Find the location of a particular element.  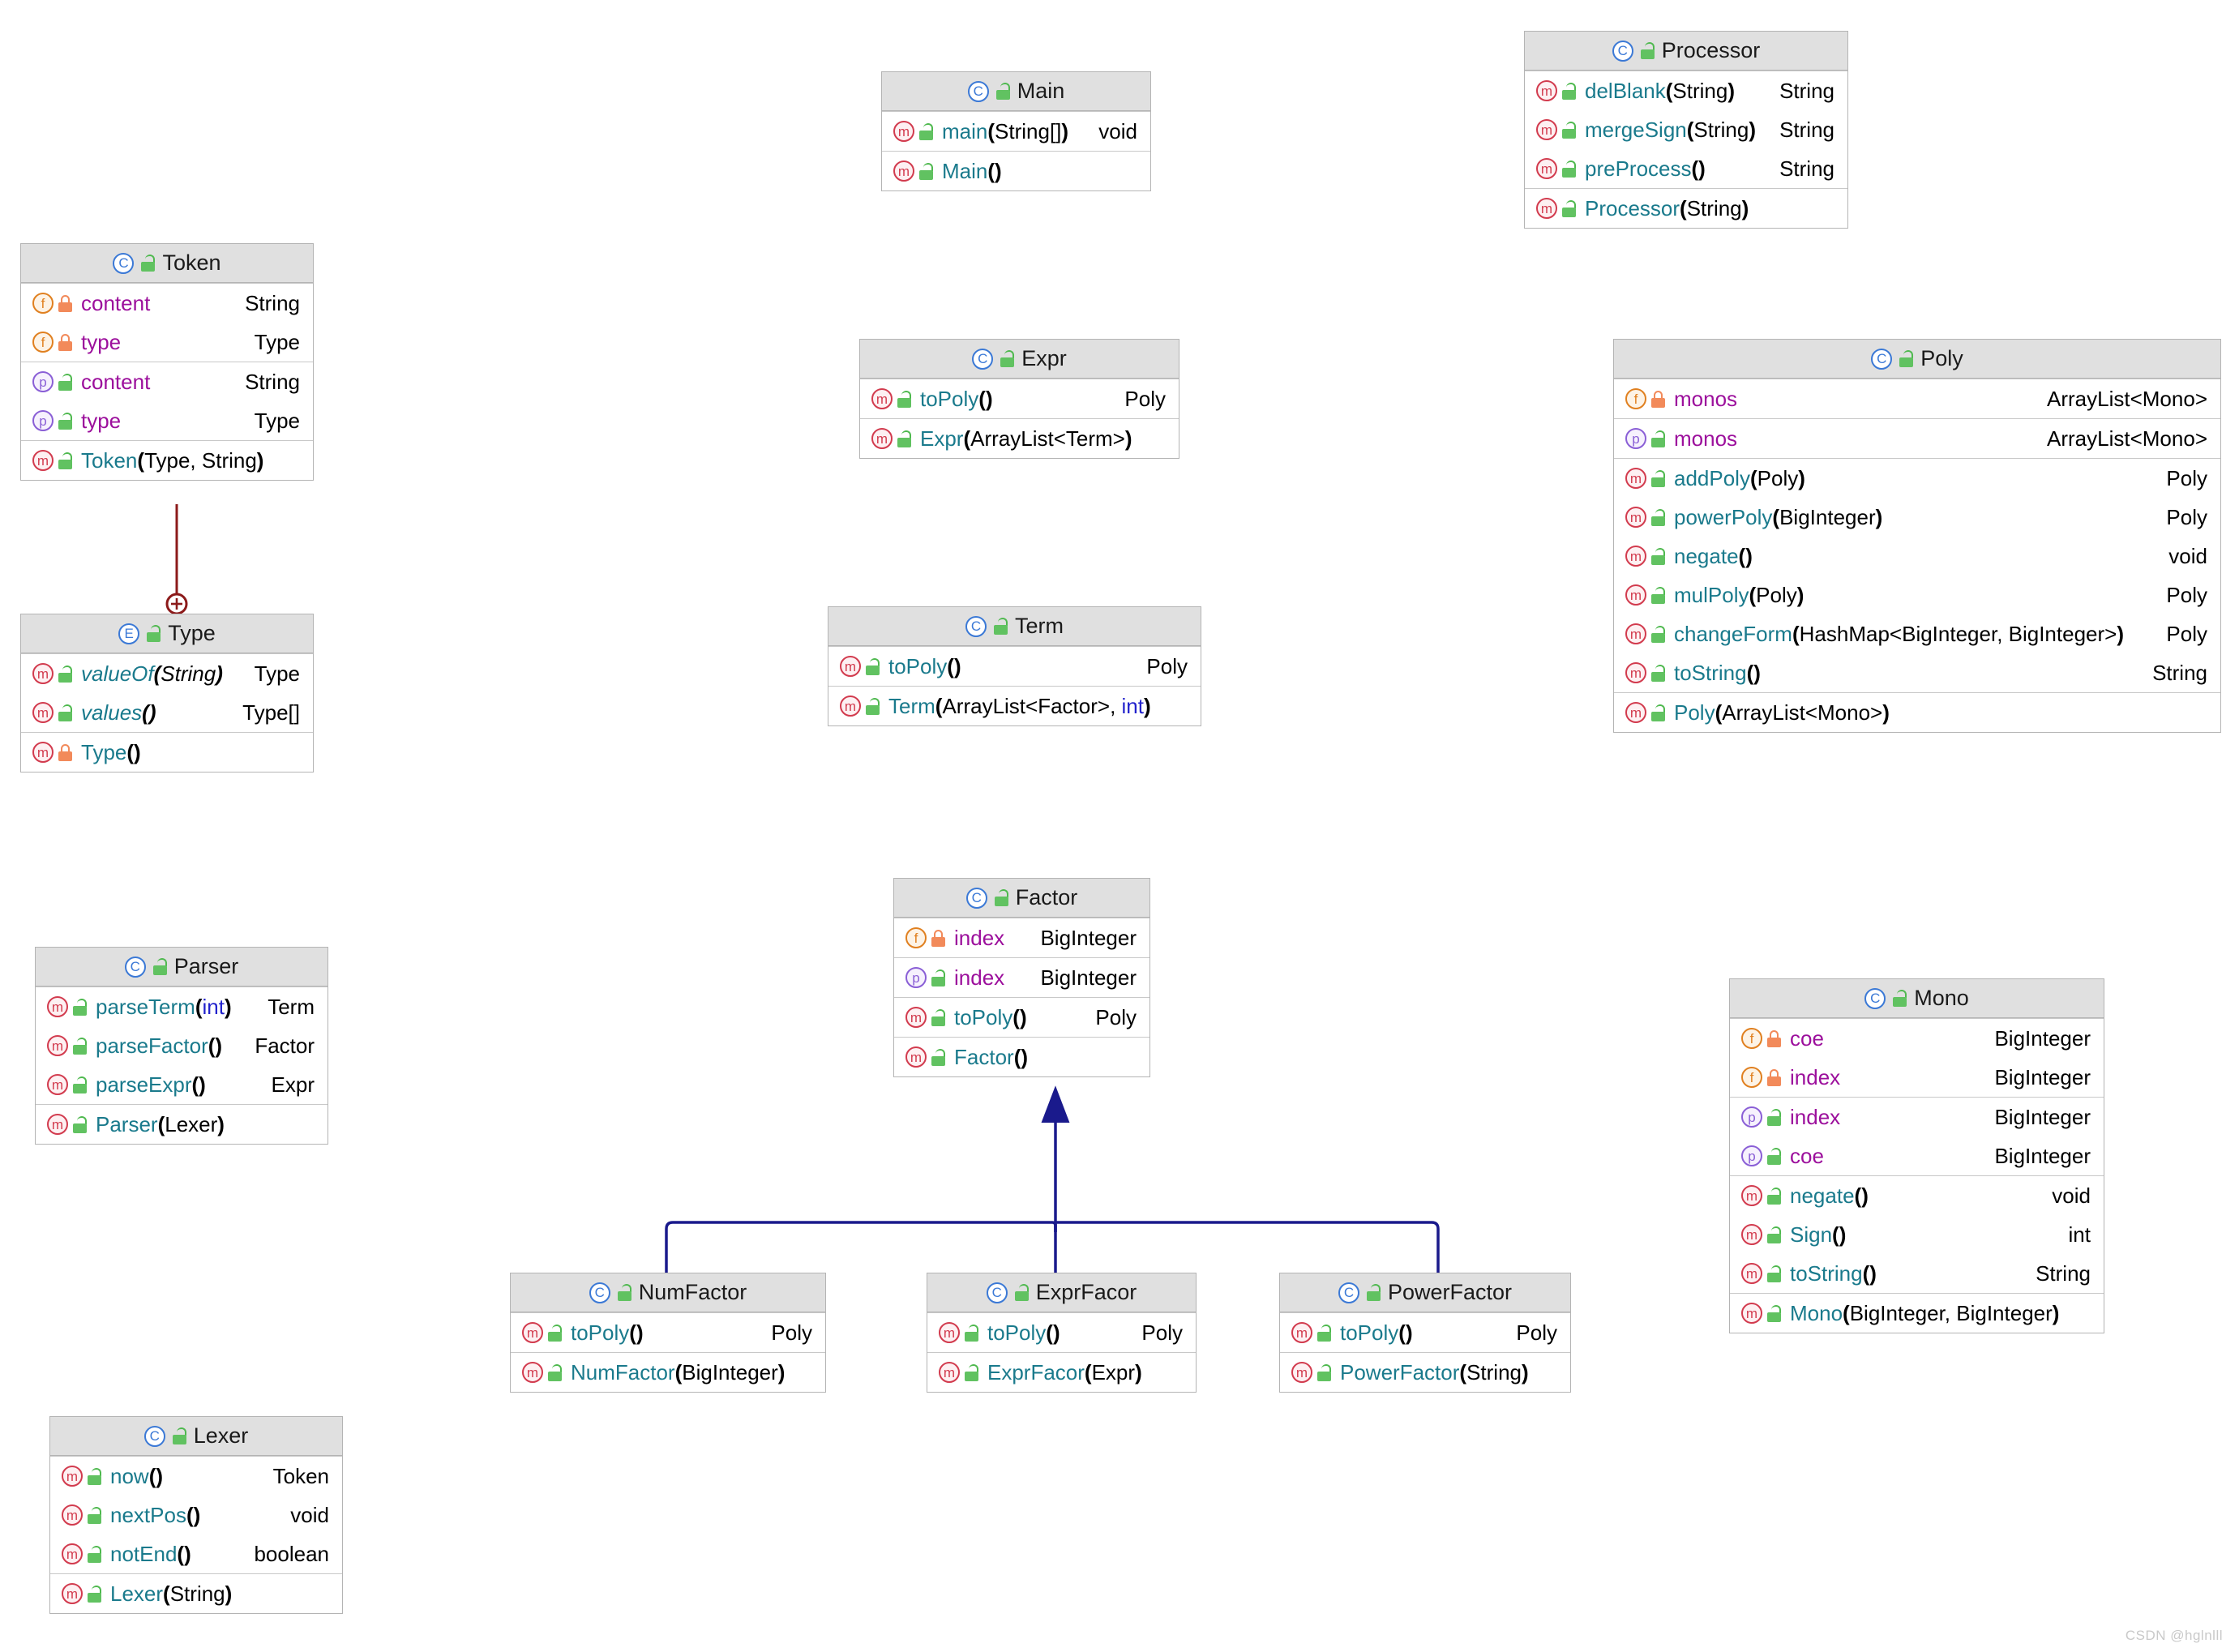

class-box-main: C Main m main(String[]) void m Main() is located at coordinates (1016, 131).